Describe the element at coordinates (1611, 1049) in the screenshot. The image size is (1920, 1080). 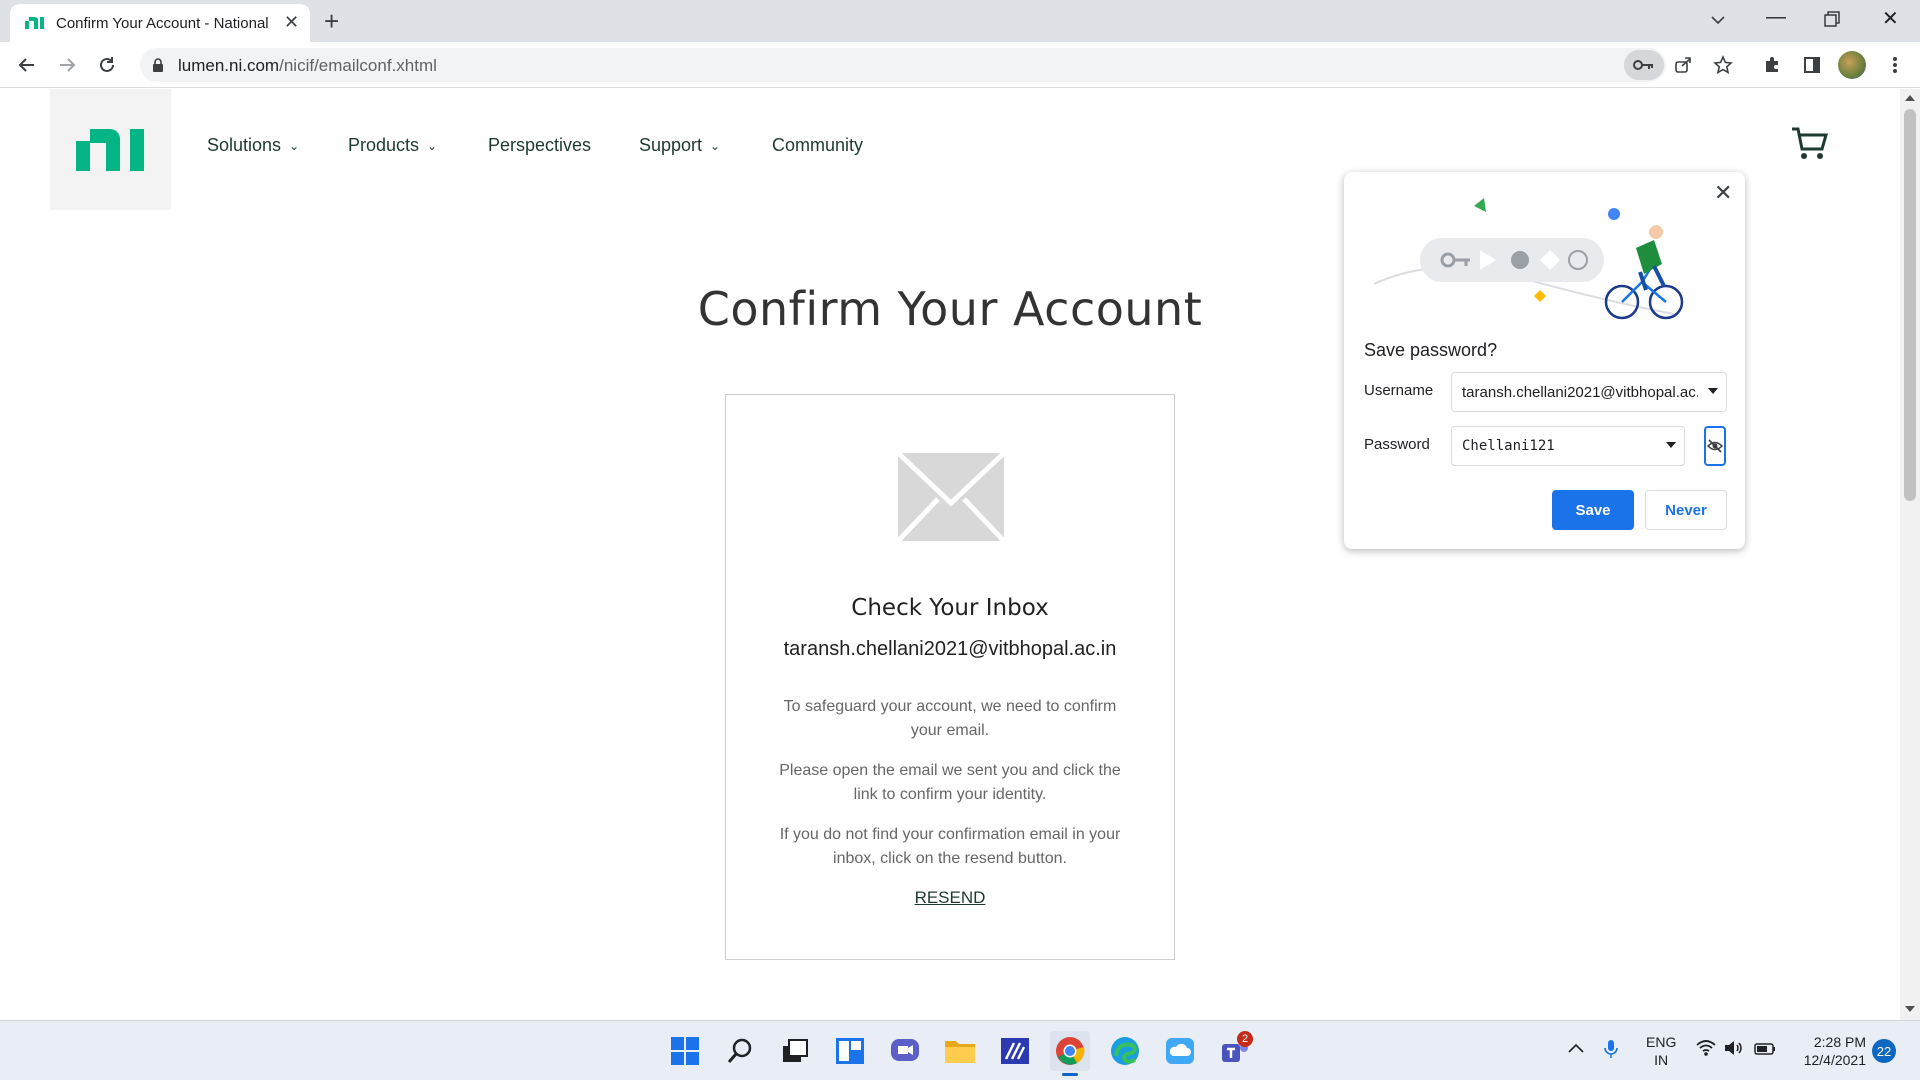
I see `microphone-icon` at that location.